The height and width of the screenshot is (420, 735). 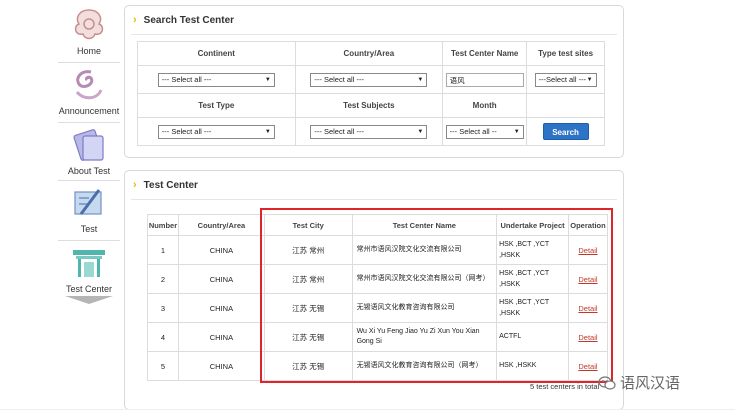 What do you see at coordinates (163, 366) in the screenshot?
I see `number-cell: 5` at bounding box center [163, 366].